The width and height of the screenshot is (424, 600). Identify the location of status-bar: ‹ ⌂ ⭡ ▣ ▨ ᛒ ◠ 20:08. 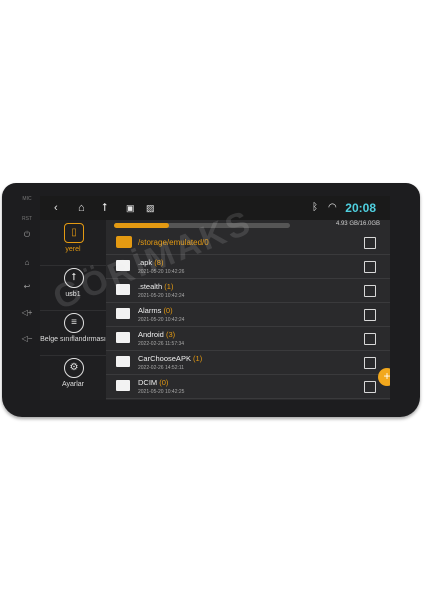
(215, 208).